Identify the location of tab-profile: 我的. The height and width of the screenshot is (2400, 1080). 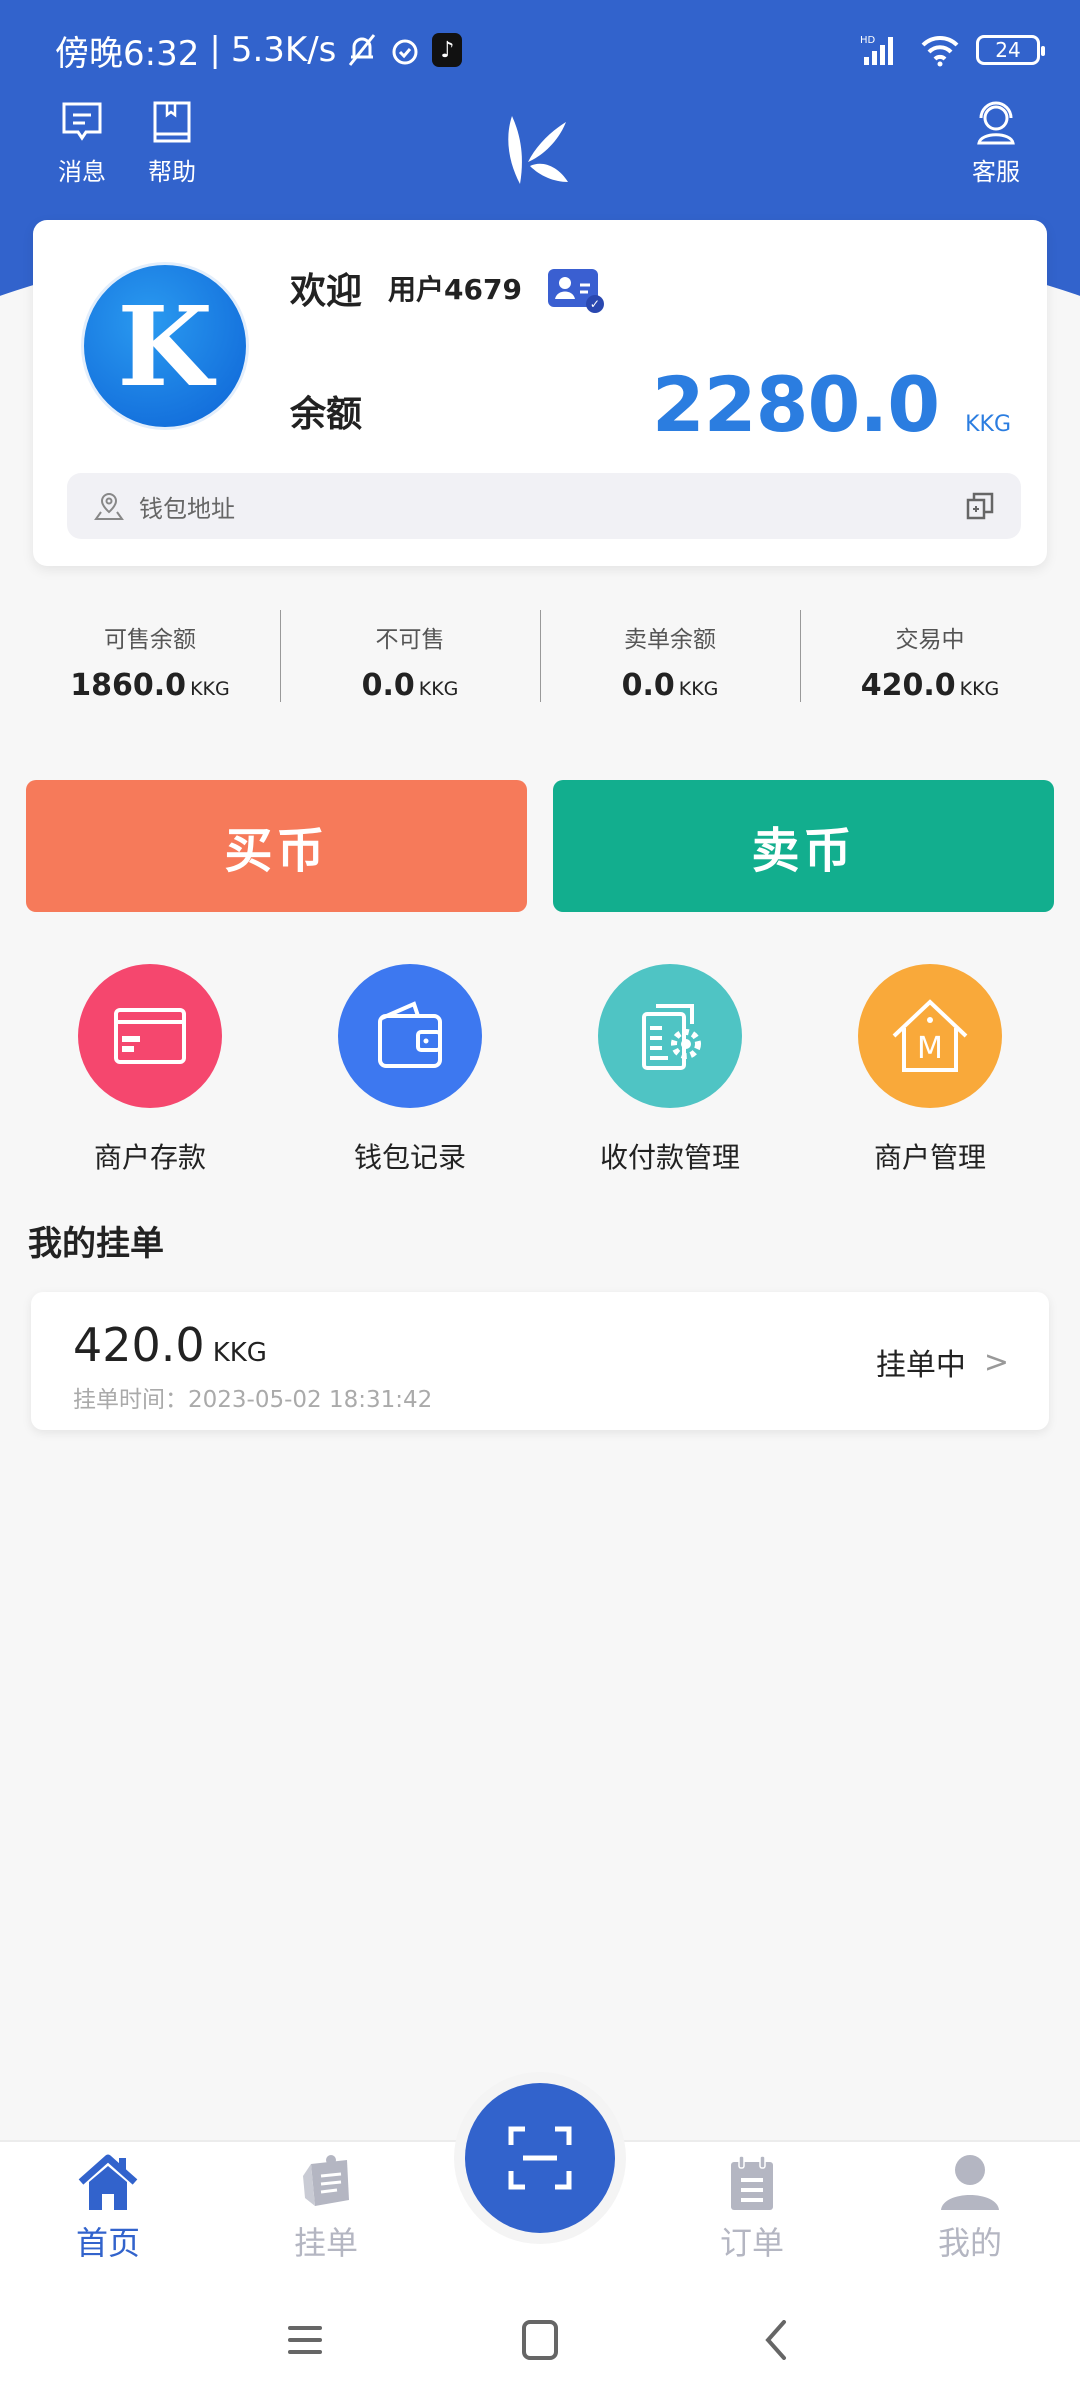
(970, 2208).